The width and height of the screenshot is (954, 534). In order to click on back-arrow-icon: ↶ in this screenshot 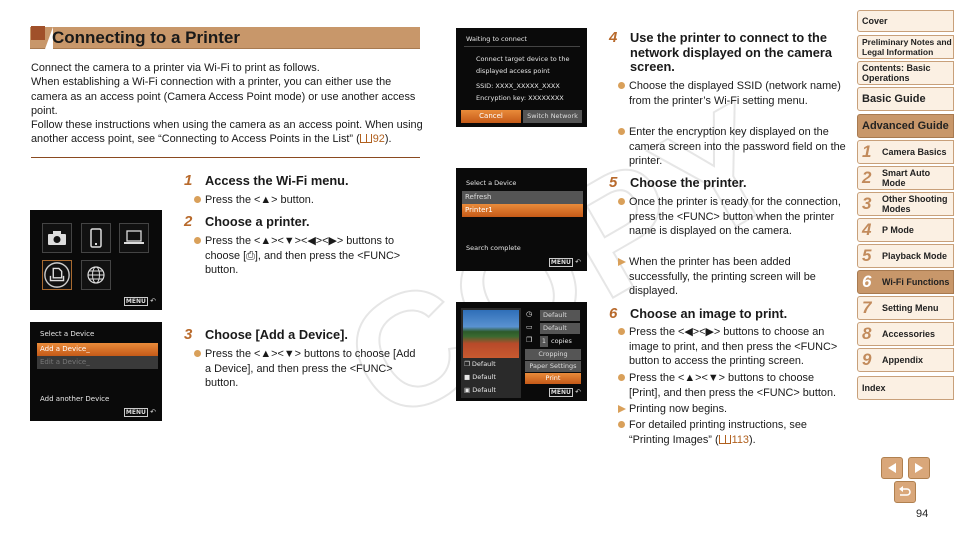, I will do `click(578, 262)`.